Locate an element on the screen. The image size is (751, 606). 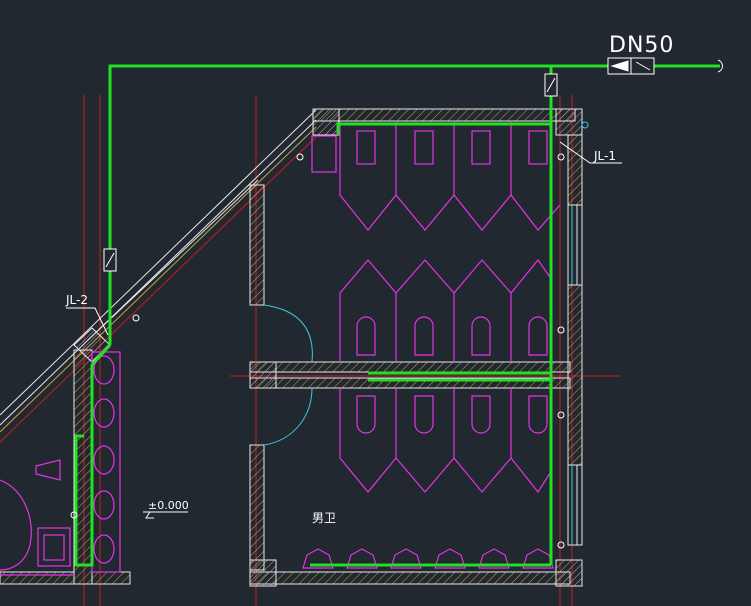
riser-jl1-label: JL-1 is located at coordinates (604, 156).